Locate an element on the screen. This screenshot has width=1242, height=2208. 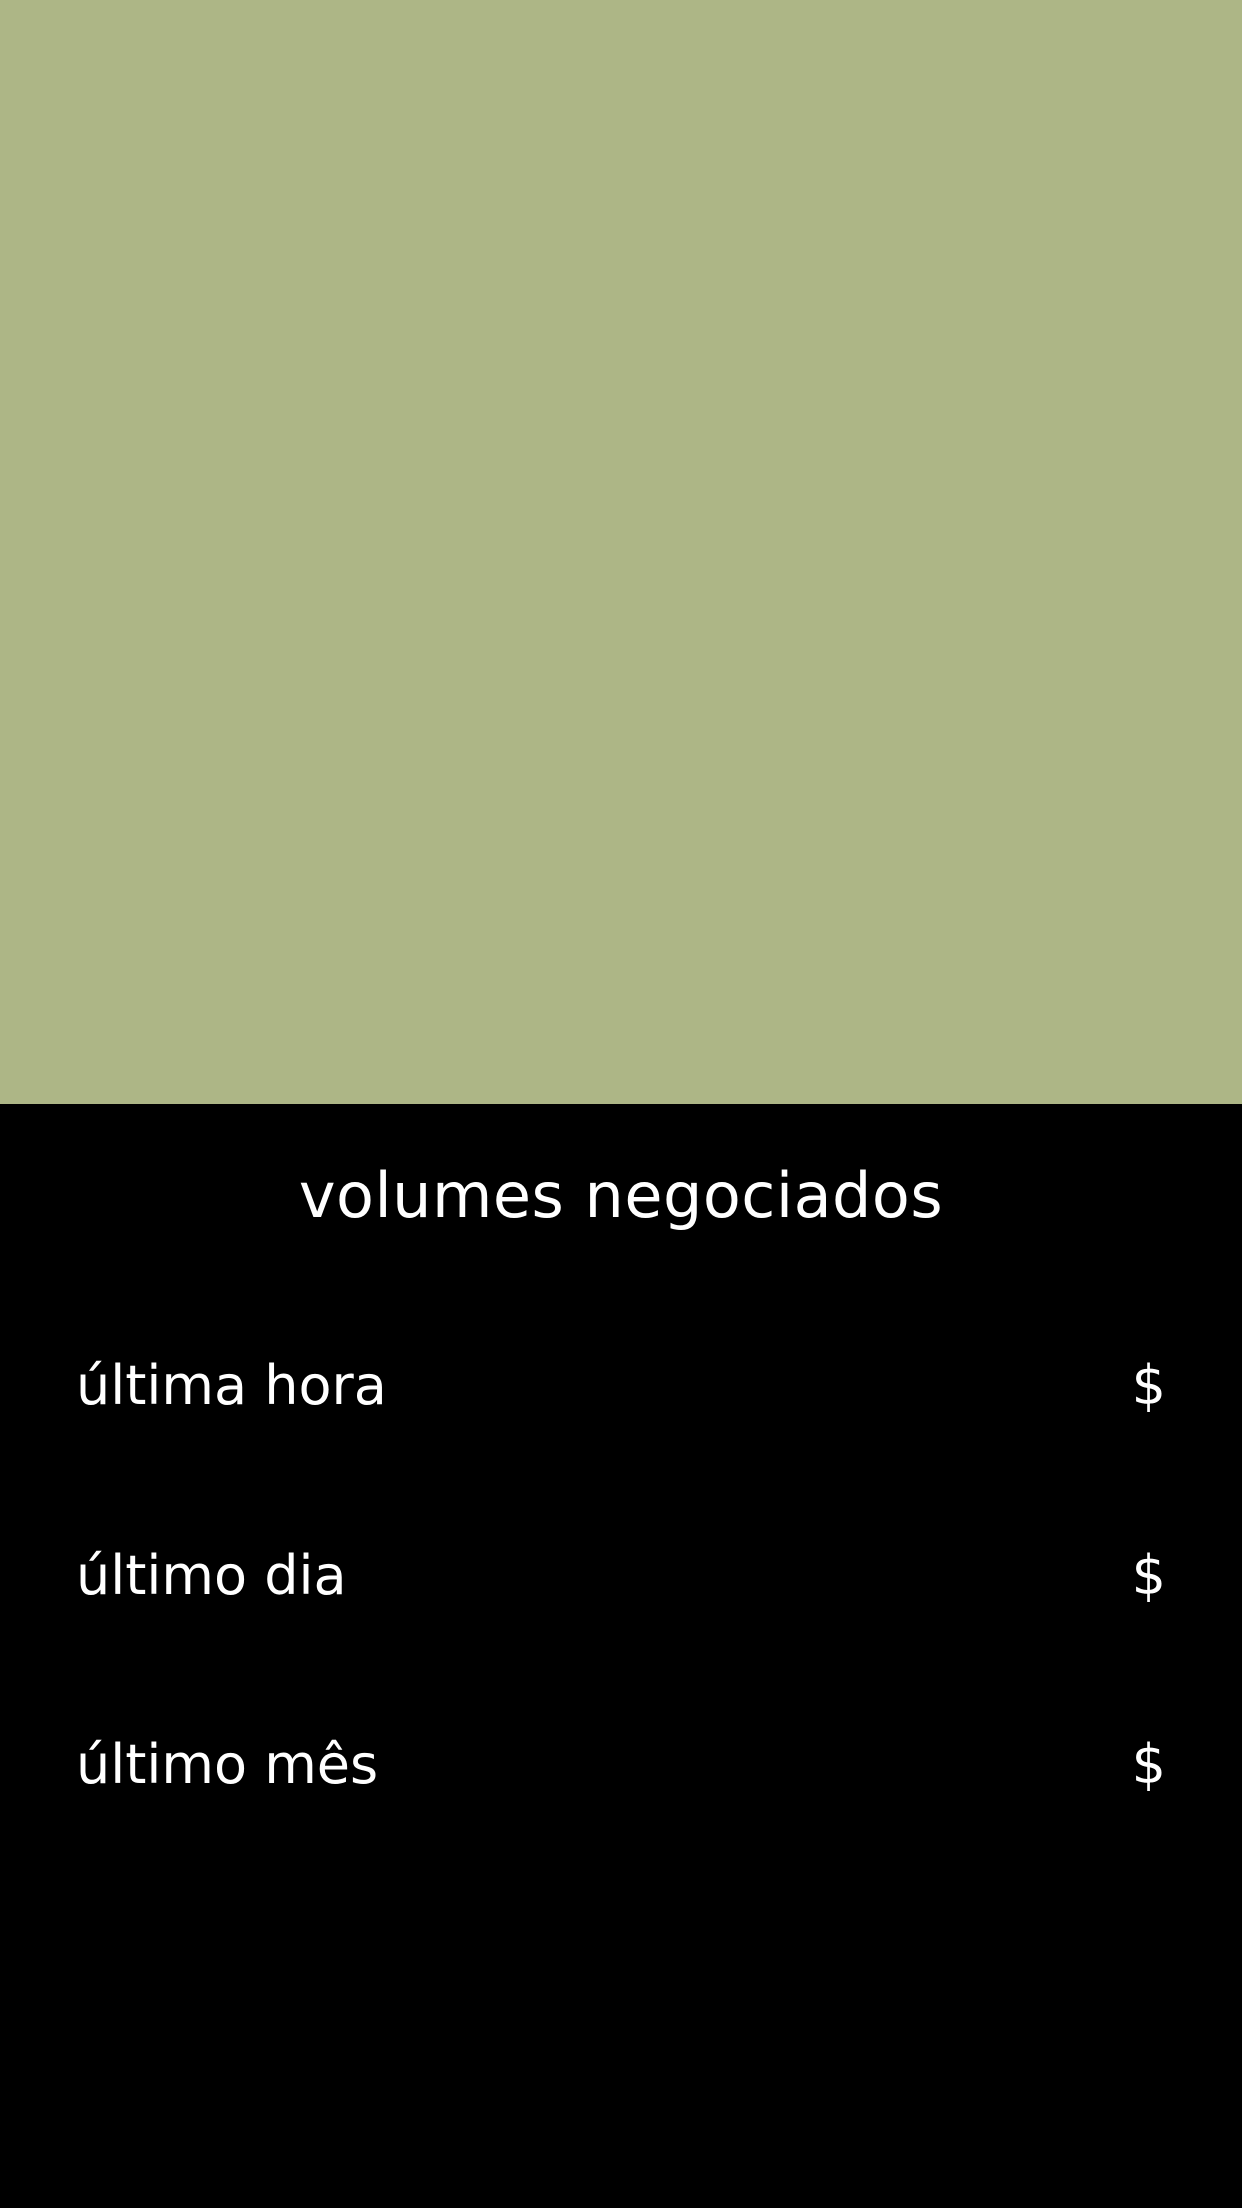
volume-row-last-hour: última hora $ is located at coordinates (621, 1386).